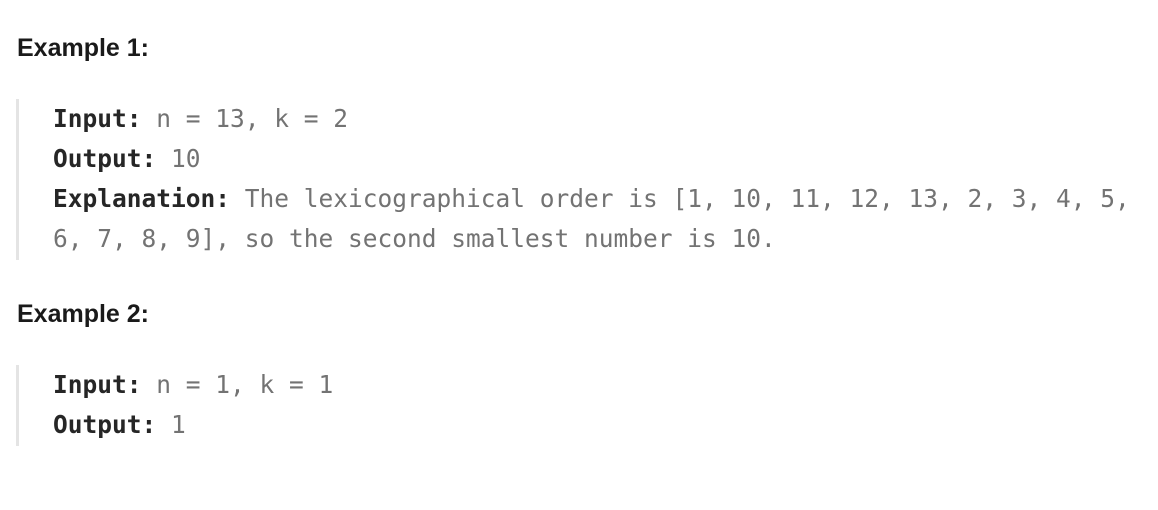 Image resolution: width=1158 pixels, height=510 pixels. Describe the element at coordinates (252, 118) in the screenshot. I see `input-value: n = 13, k = 2` at that location.